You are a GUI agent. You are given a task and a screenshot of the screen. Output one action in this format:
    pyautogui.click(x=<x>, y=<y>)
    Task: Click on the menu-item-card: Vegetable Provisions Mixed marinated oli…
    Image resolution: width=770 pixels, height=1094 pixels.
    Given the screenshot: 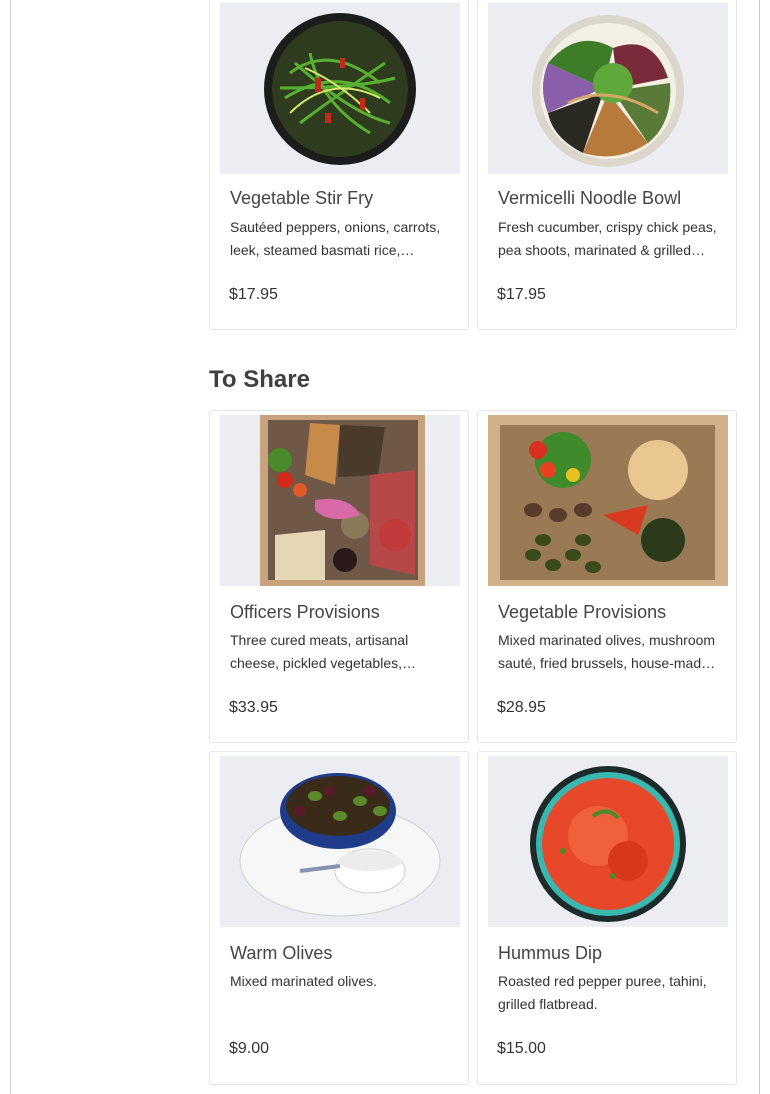 What is the action you would take?
    pyautogui.click(x=607, y=576)
    